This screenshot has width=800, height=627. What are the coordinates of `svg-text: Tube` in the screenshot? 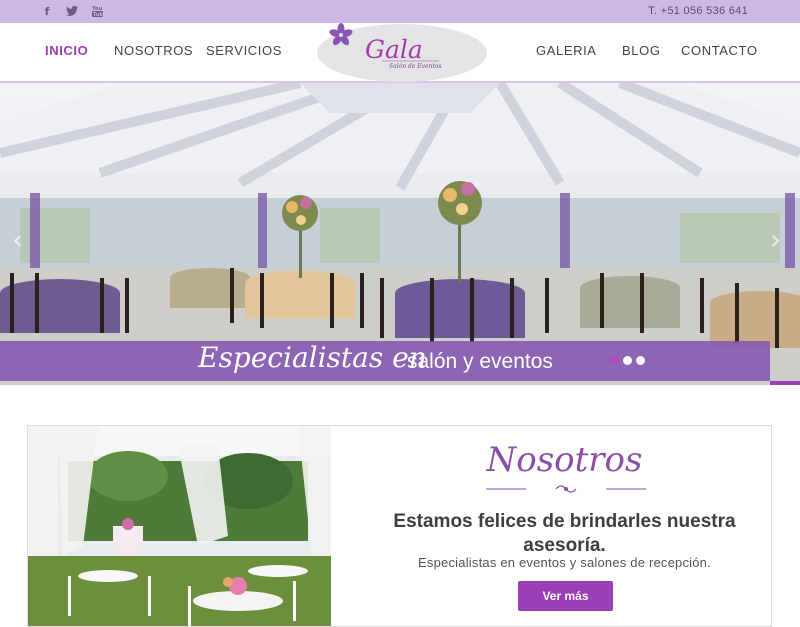 It's located at (98, 14).